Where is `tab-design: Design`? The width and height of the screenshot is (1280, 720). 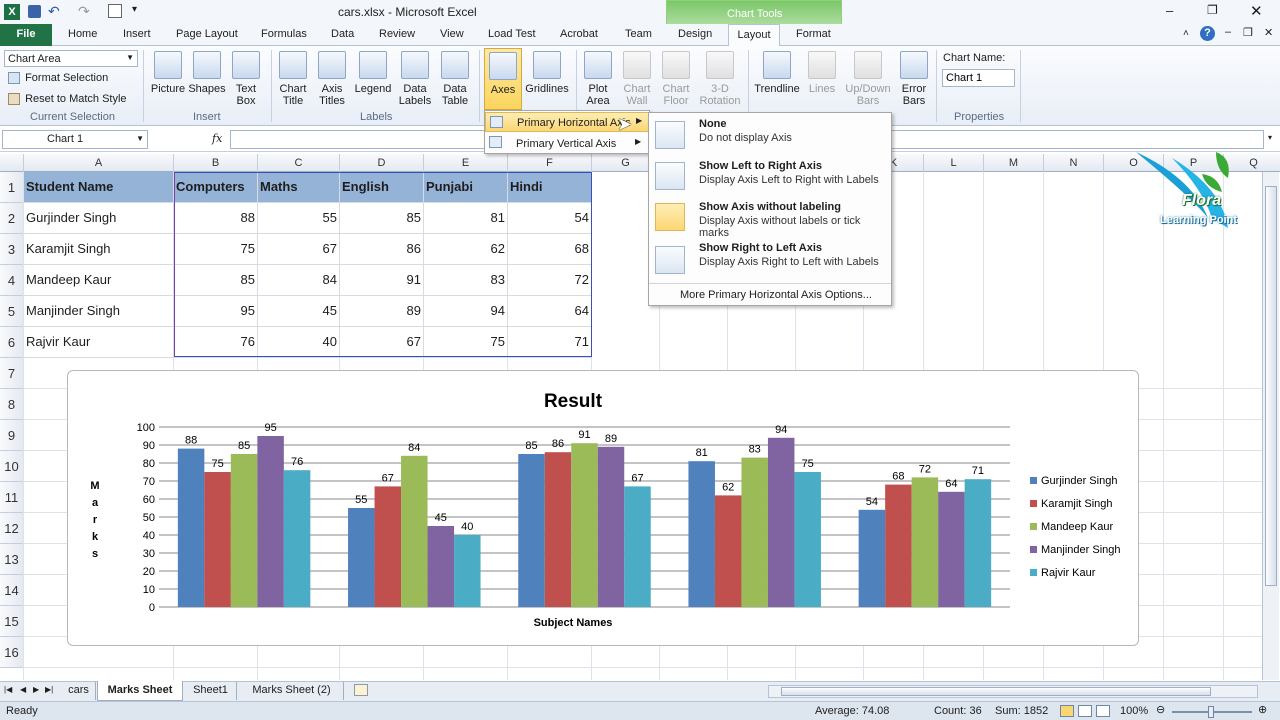
tab-design: Design is located at coordinates (695, 34).